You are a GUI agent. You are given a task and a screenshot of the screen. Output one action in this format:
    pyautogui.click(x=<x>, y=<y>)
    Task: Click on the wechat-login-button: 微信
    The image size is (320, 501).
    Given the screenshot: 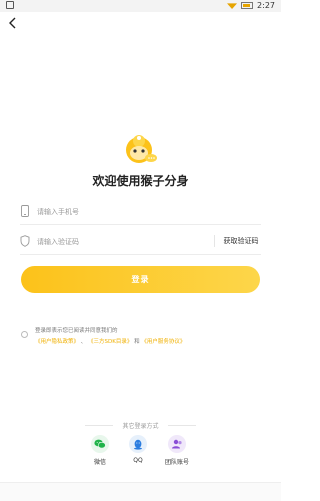 What is the action you would take?
    pyautogui.click(x=100, y=450)
    